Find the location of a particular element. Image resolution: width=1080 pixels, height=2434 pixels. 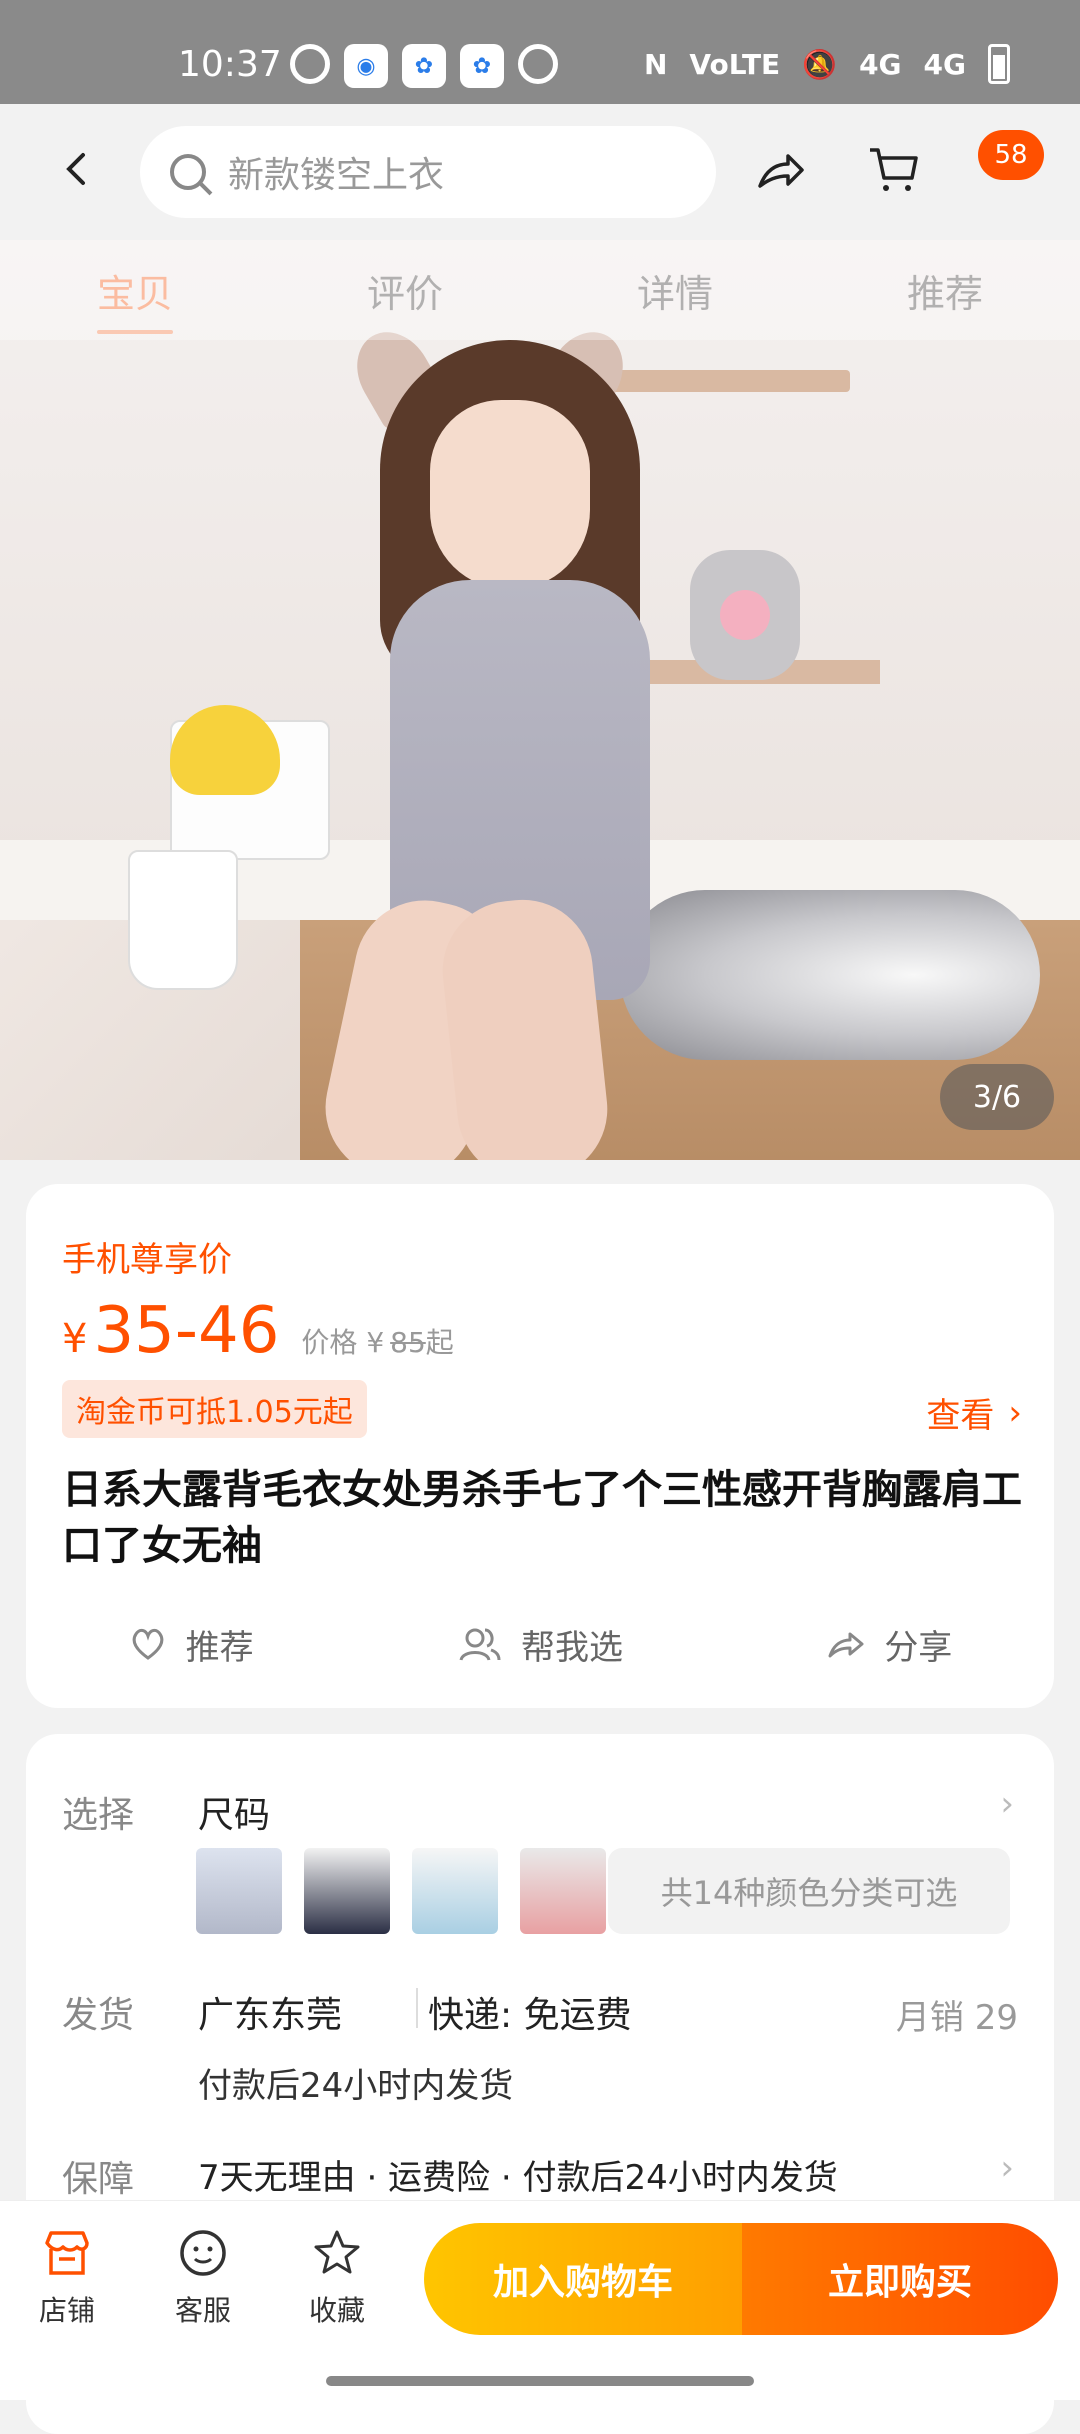

add-to-cart-button: 加入购物车 is located at coordinates (583, 2279).